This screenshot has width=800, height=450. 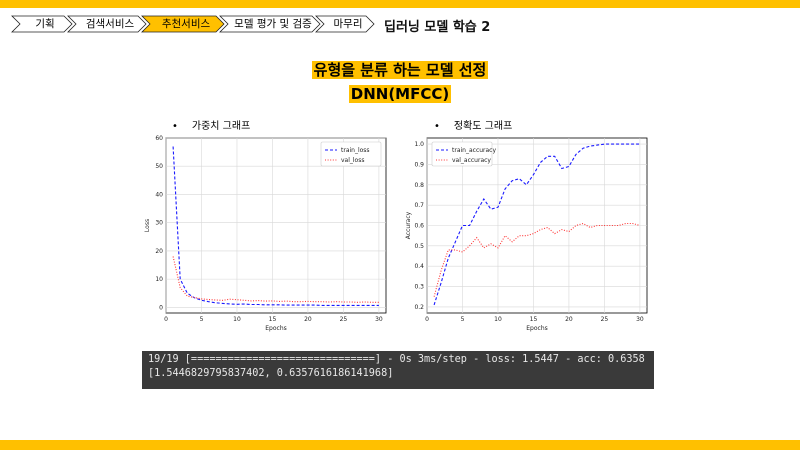 I want to click on legend-label: train_accuracy, so click(x=474, y=150).